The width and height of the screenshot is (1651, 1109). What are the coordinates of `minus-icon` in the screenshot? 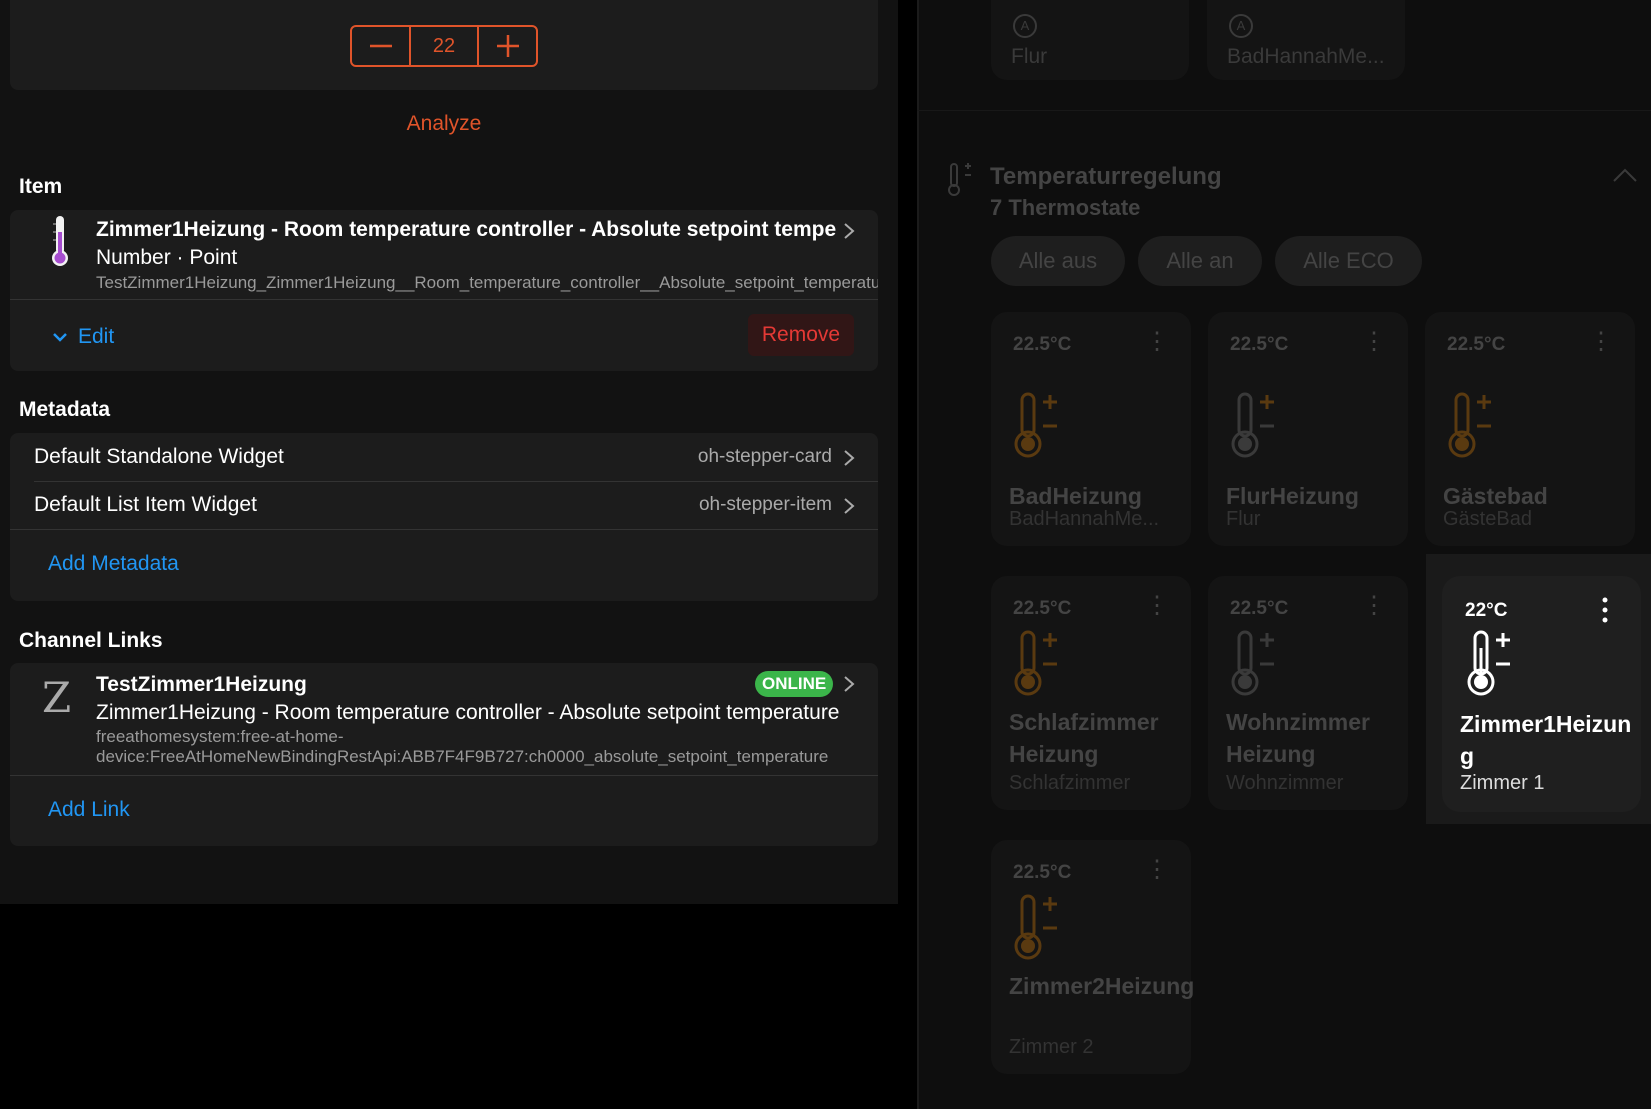 It's located at (380, 46).